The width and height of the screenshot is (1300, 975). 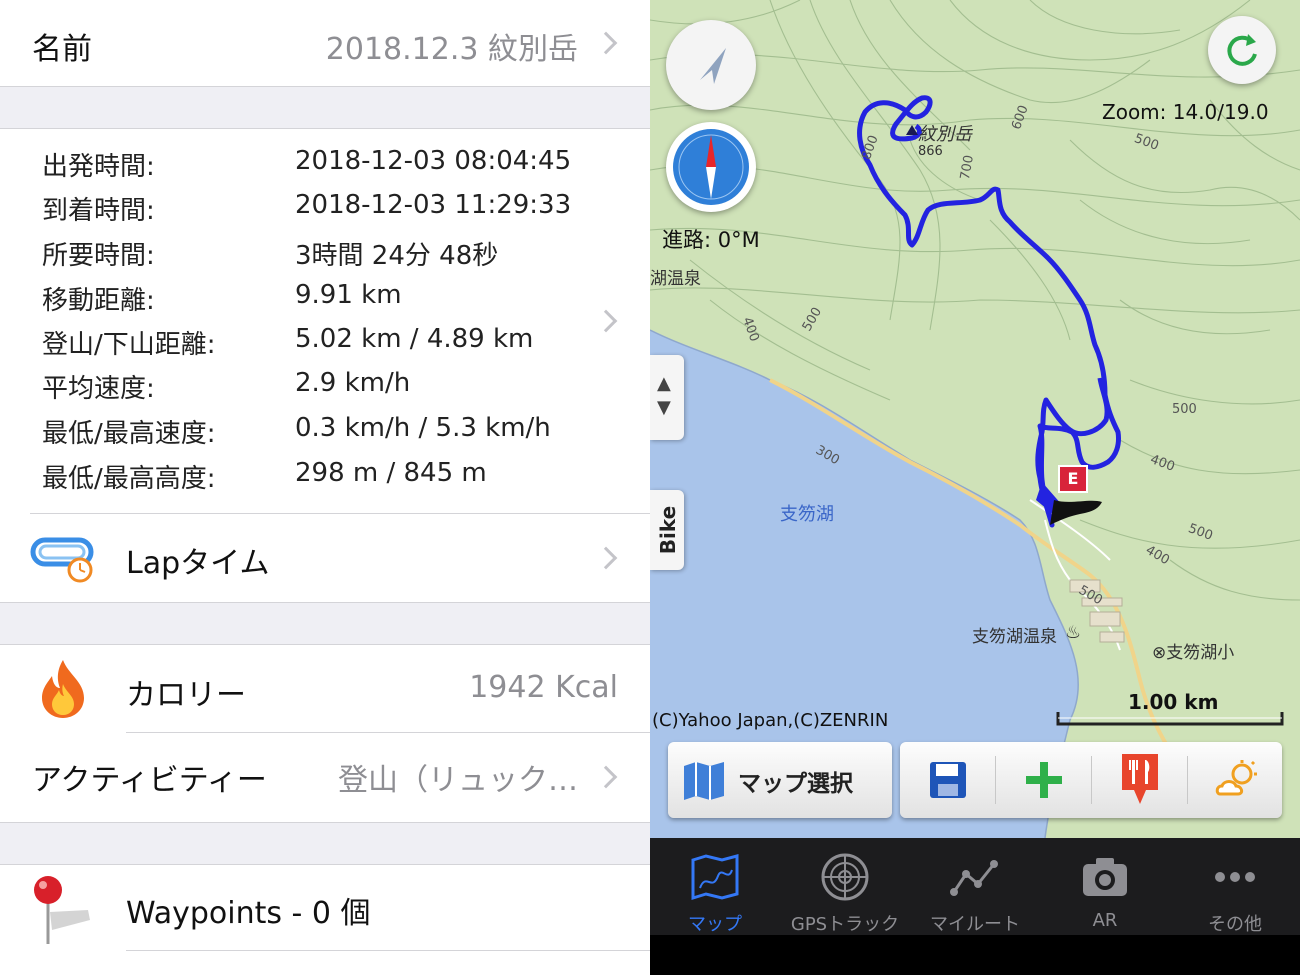 I want to click on tab-other-label: その他, so click(x=1235, y=924).